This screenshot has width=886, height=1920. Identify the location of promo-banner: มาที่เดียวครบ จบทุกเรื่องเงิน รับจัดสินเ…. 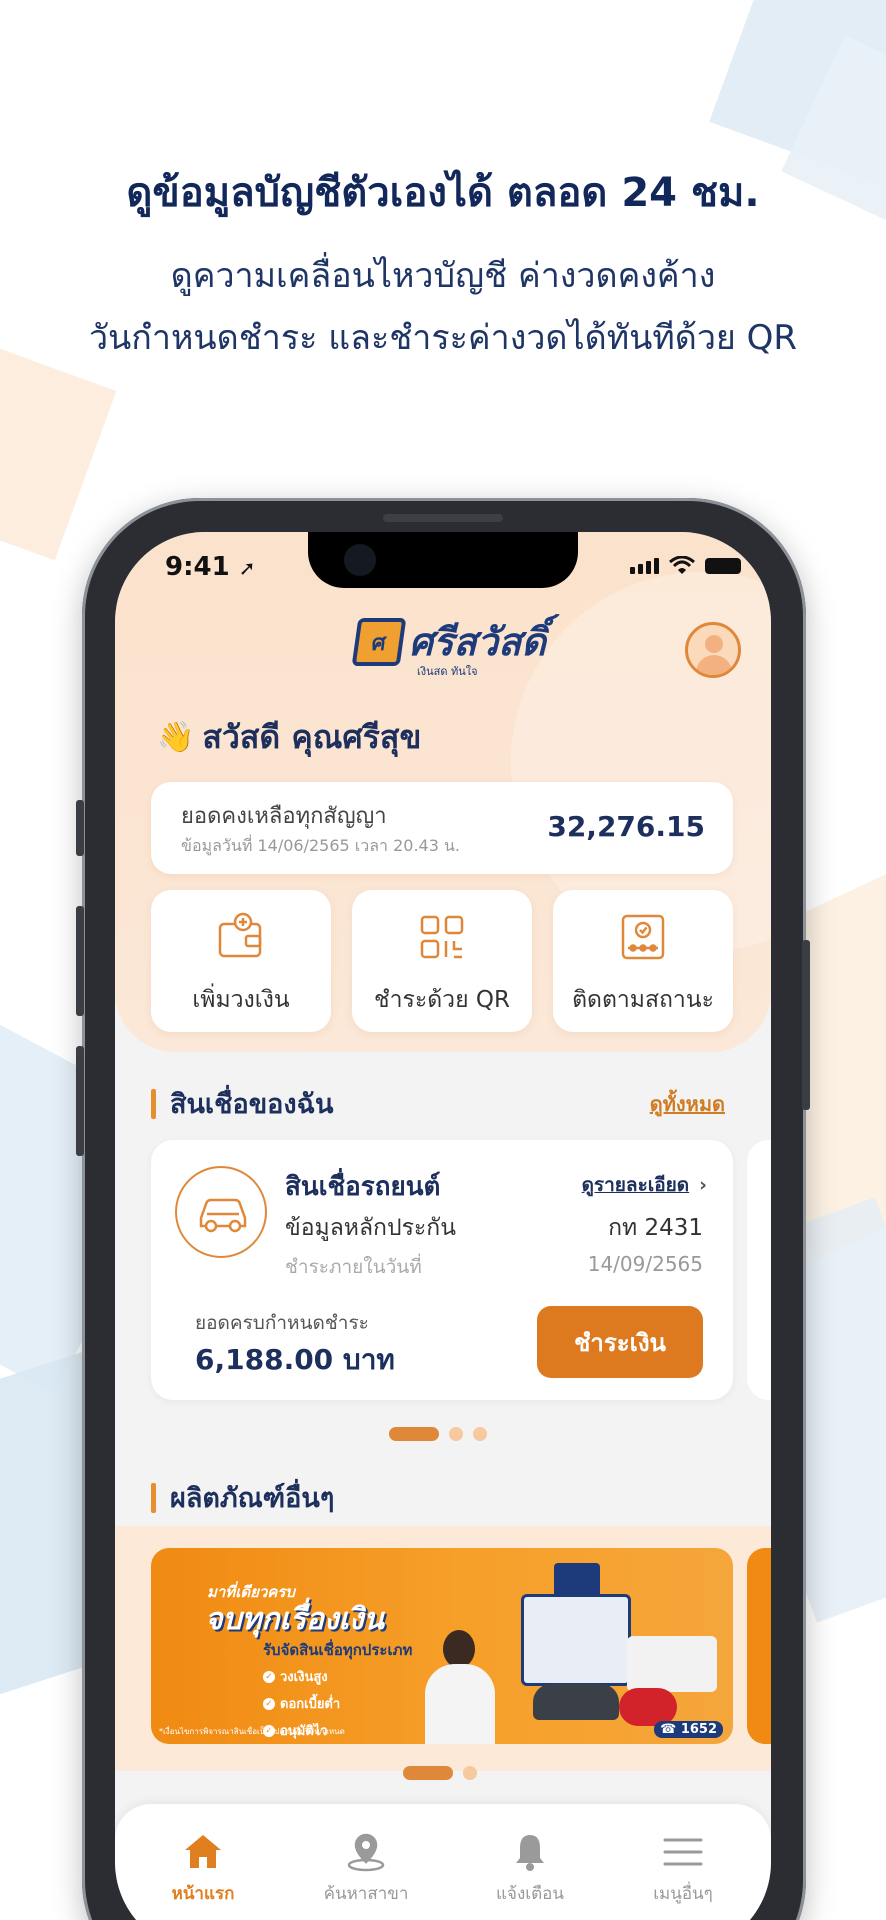
(442, 1646).